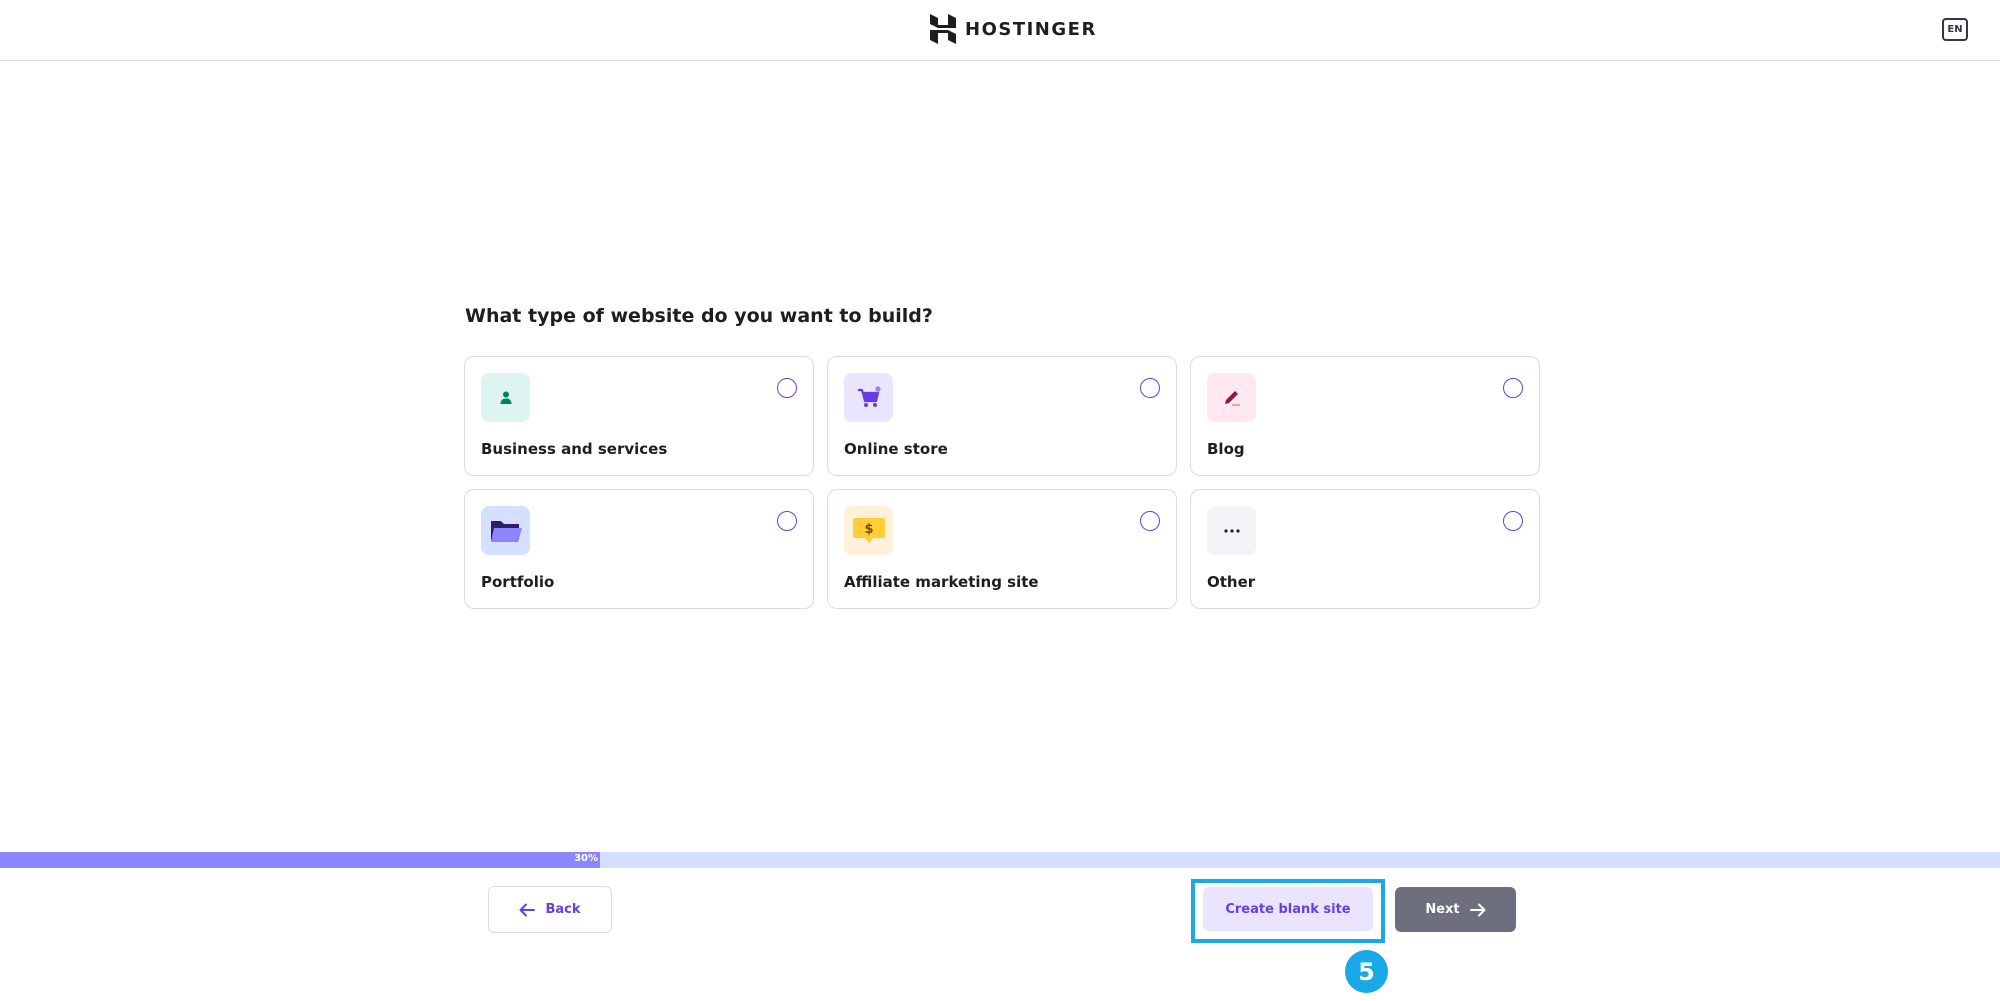  I want to click on top-header: HOSTINGER EN, so click(1000, 30).